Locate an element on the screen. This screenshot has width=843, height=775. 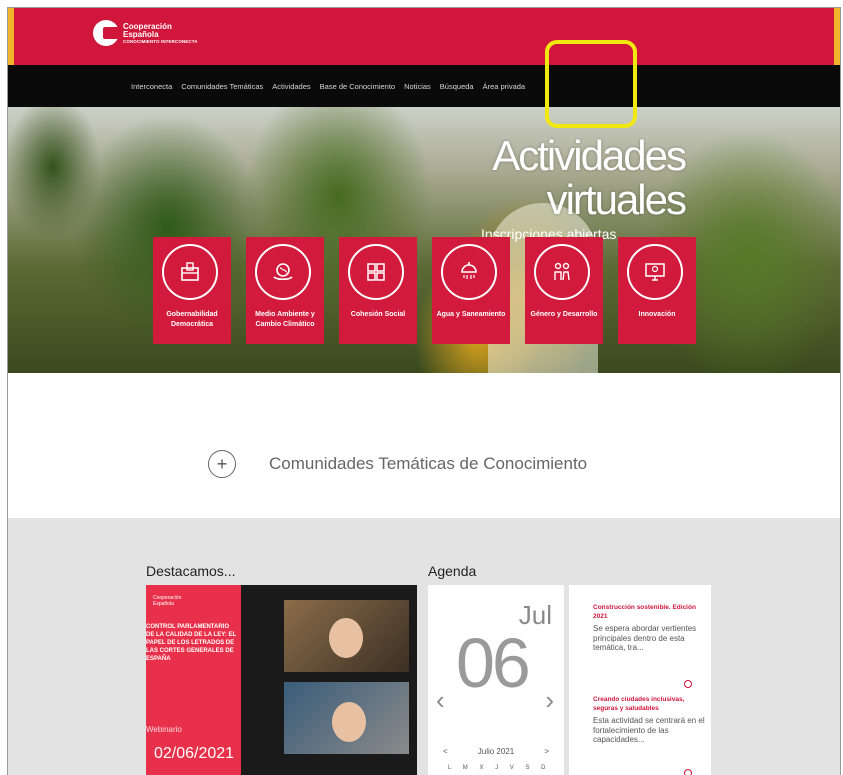
nav-busqueda: Búsqueda is located at coordinates (457, 86).